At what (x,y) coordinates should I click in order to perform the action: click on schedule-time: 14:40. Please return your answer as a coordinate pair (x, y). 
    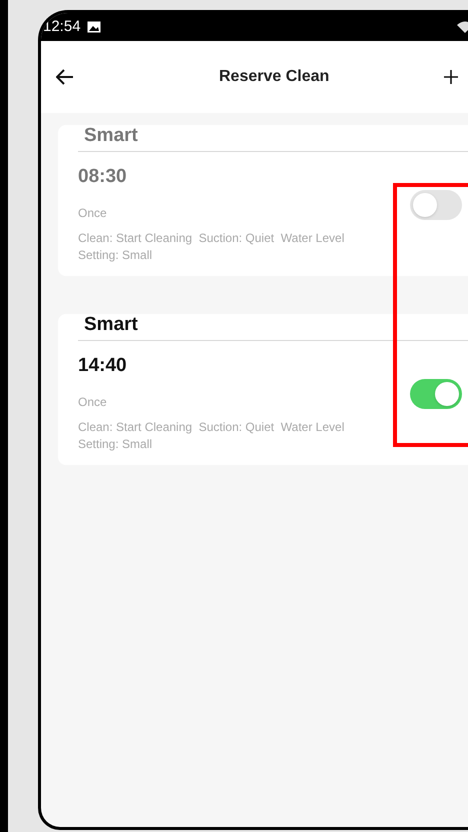
    Looking at the image, I should click on (103, 366).